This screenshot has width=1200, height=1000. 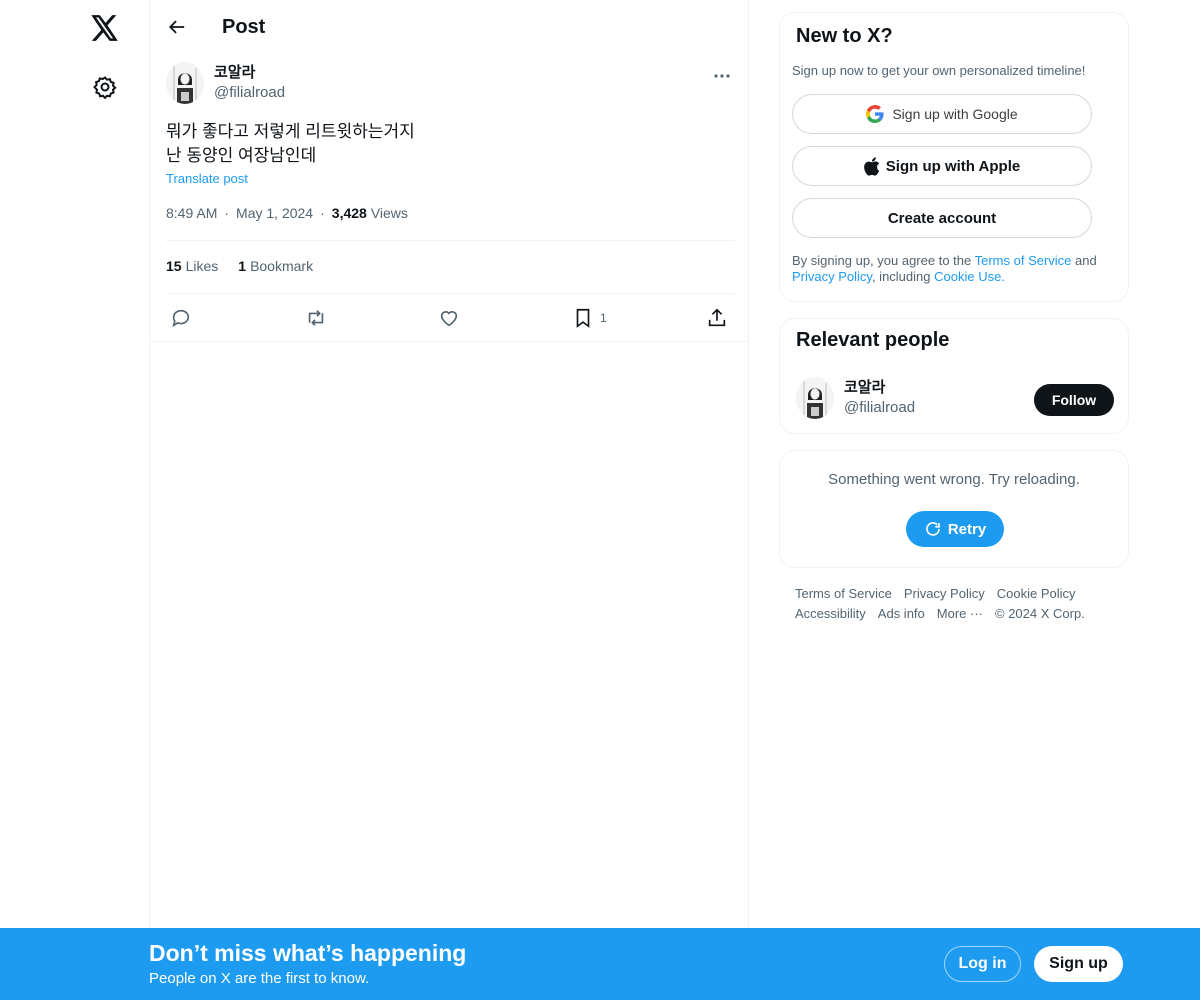 I want to click on new-to-x-title: New to X?, so click(x=844, y=36).